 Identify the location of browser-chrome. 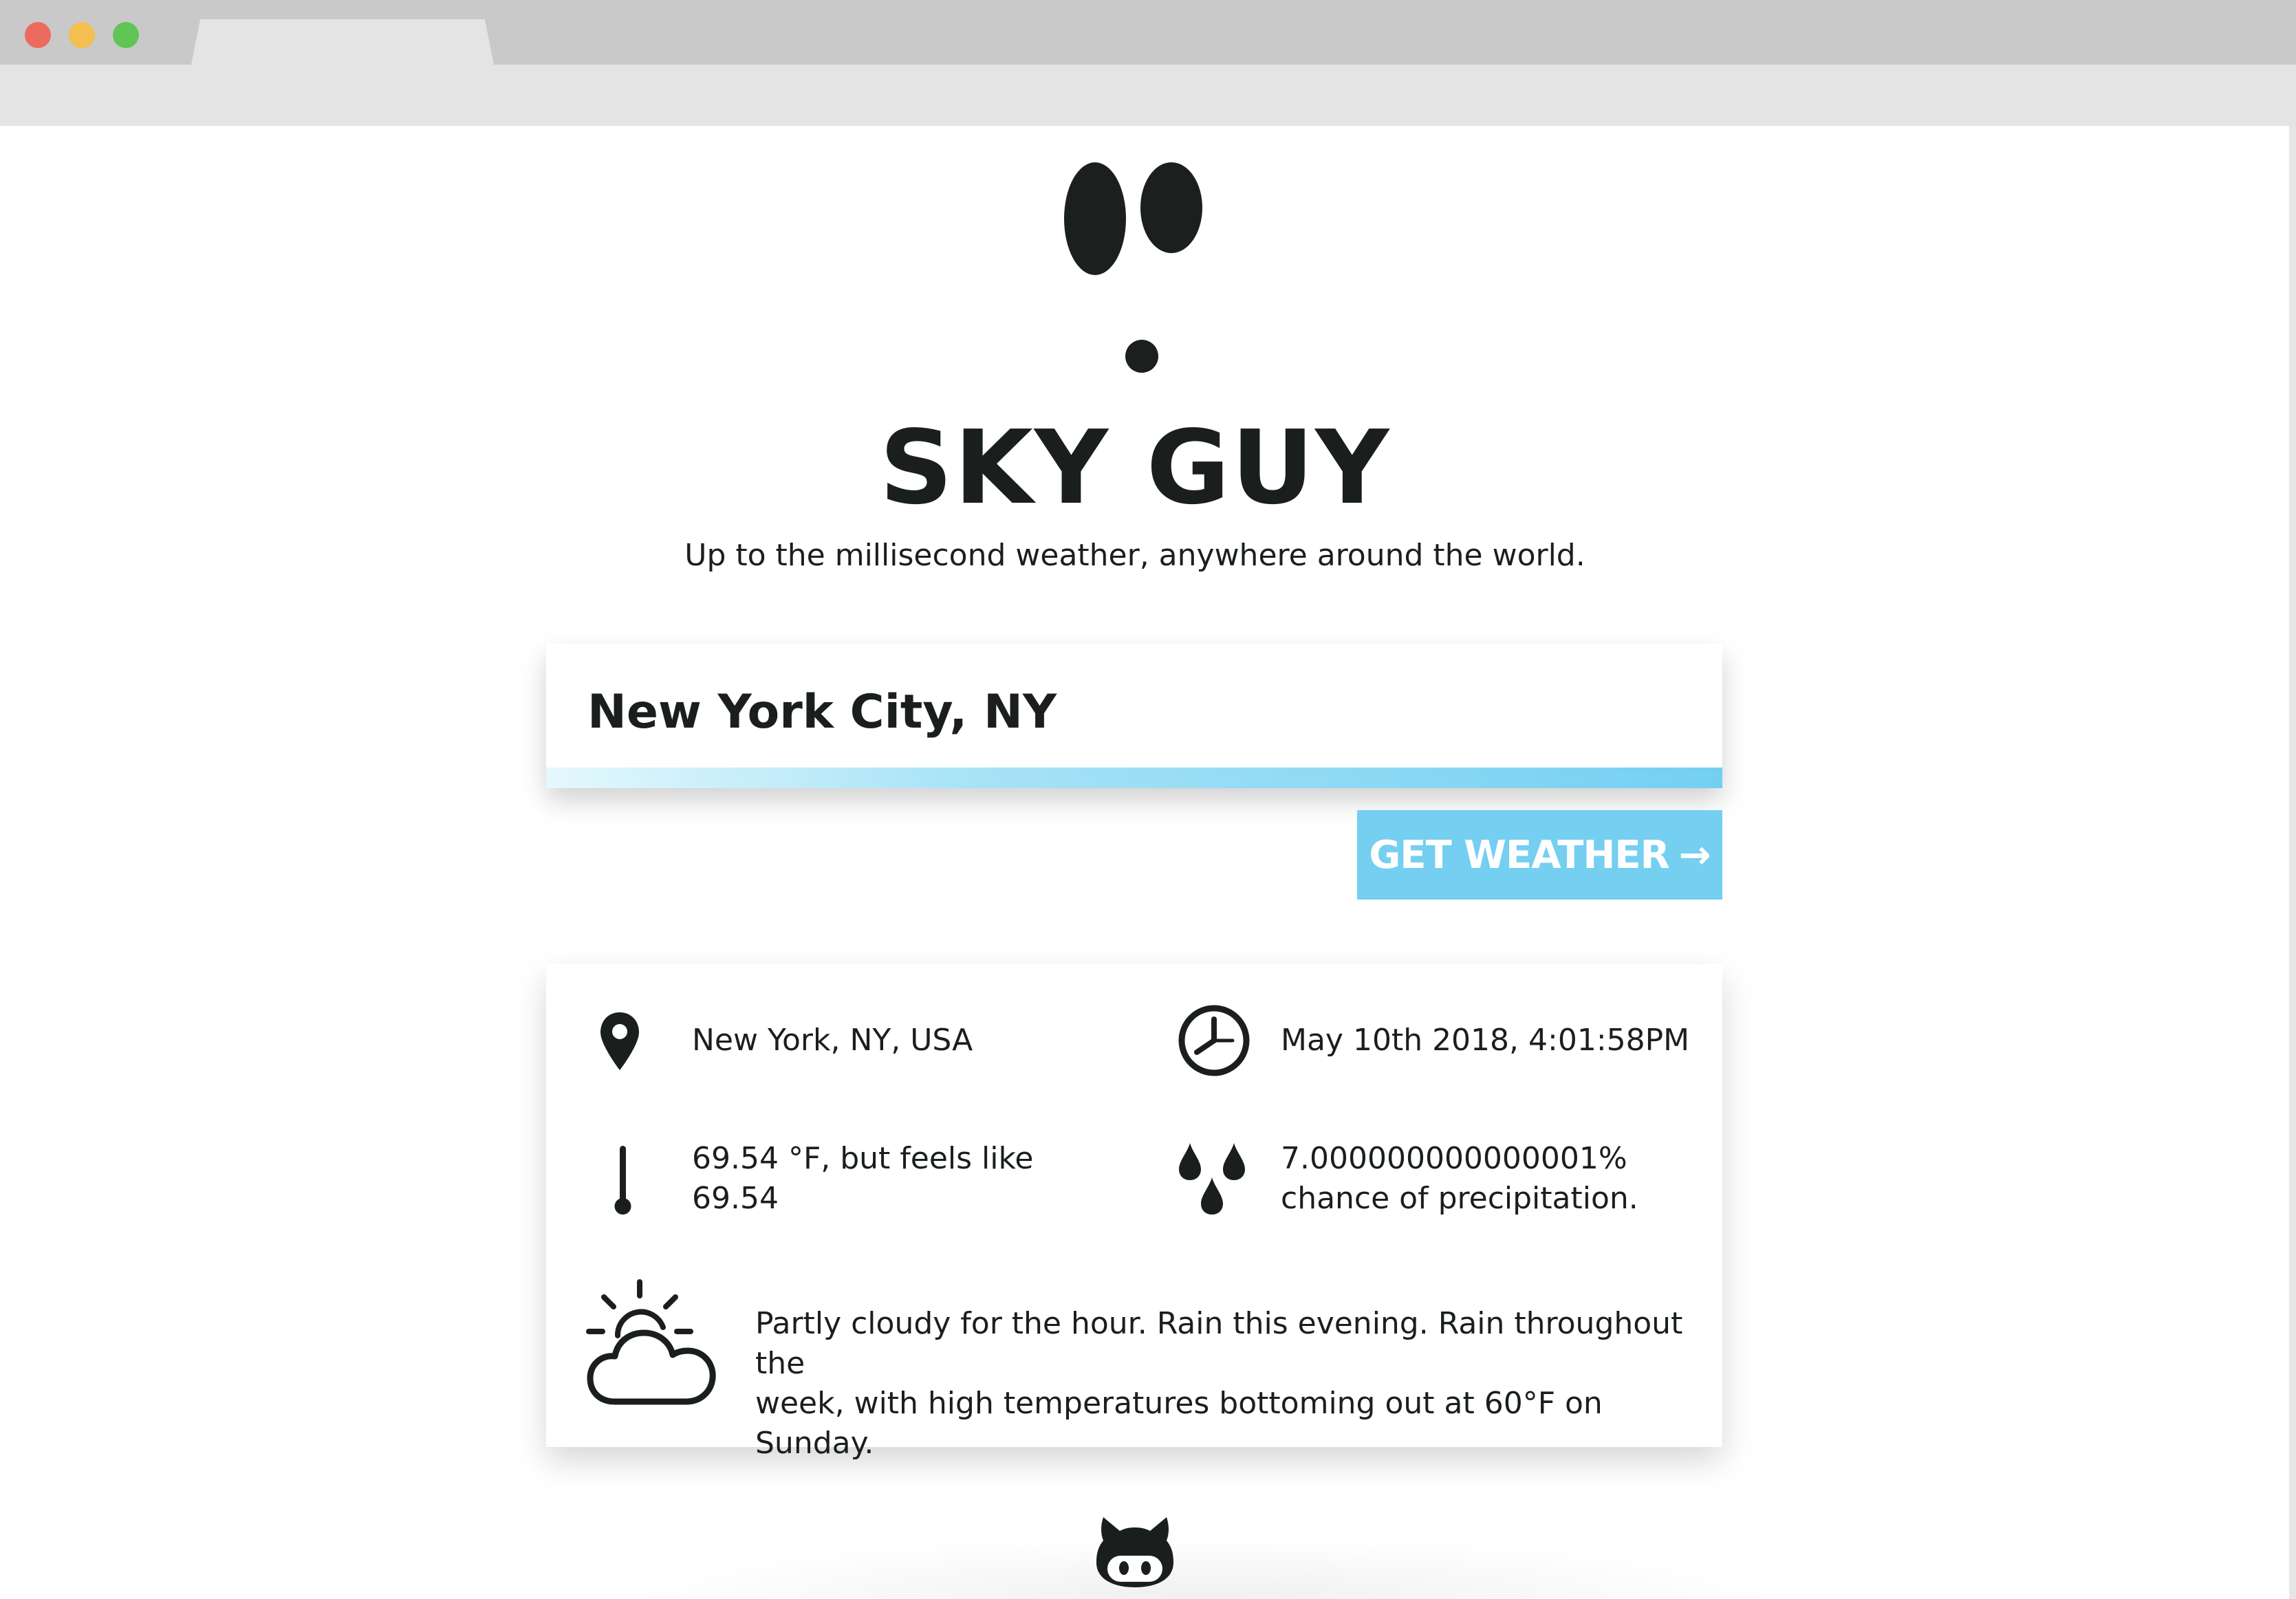
(1148, 63).